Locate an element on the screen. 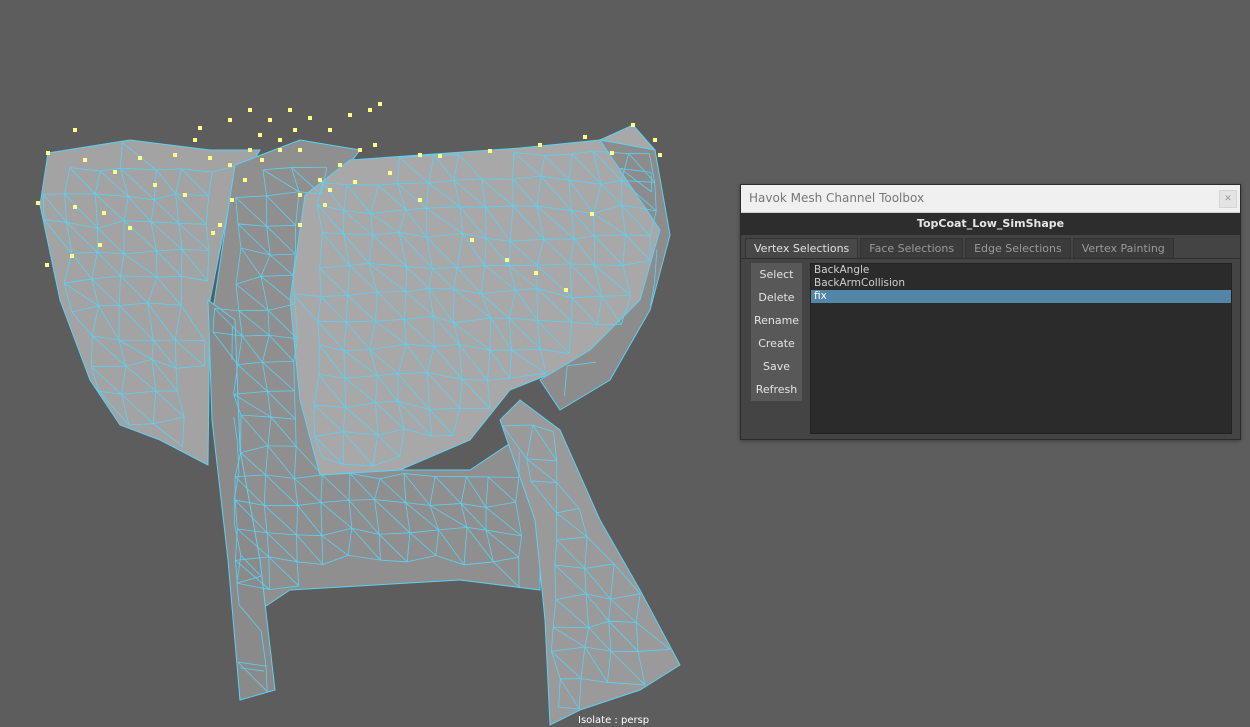 The height and width of the screenshot is (727, 1250). refresh-button: Refresh is located at coordinates (776, 389).